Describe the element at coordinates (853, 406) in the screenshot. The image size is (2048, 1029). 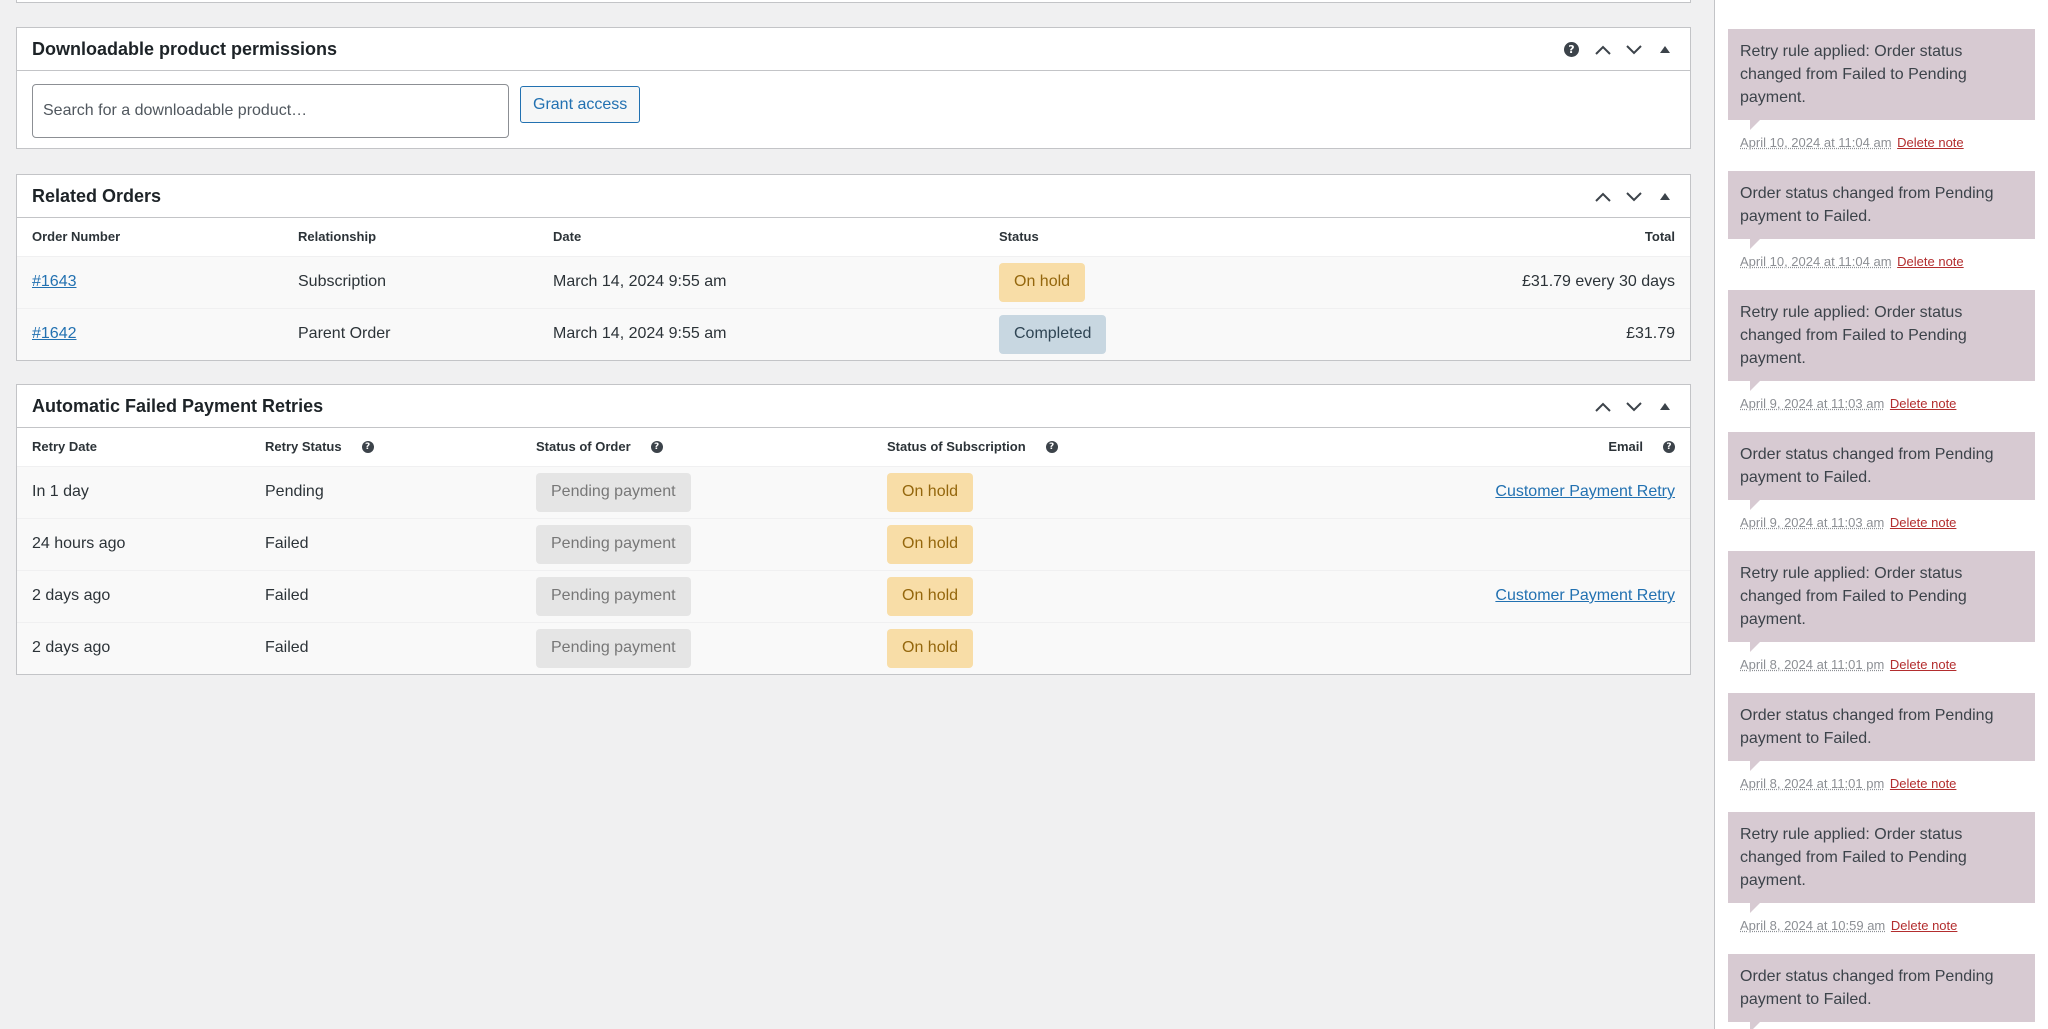
I see `panel-header: Automatic Failed Payment Retries` at that location.